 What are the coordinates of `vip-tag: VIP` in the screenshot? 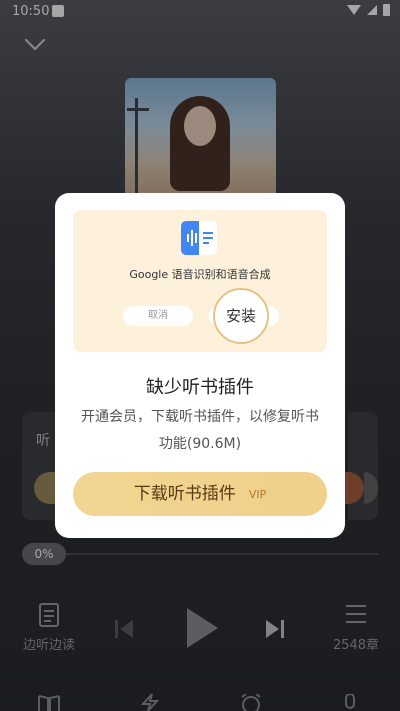 It's located at (257, 494).